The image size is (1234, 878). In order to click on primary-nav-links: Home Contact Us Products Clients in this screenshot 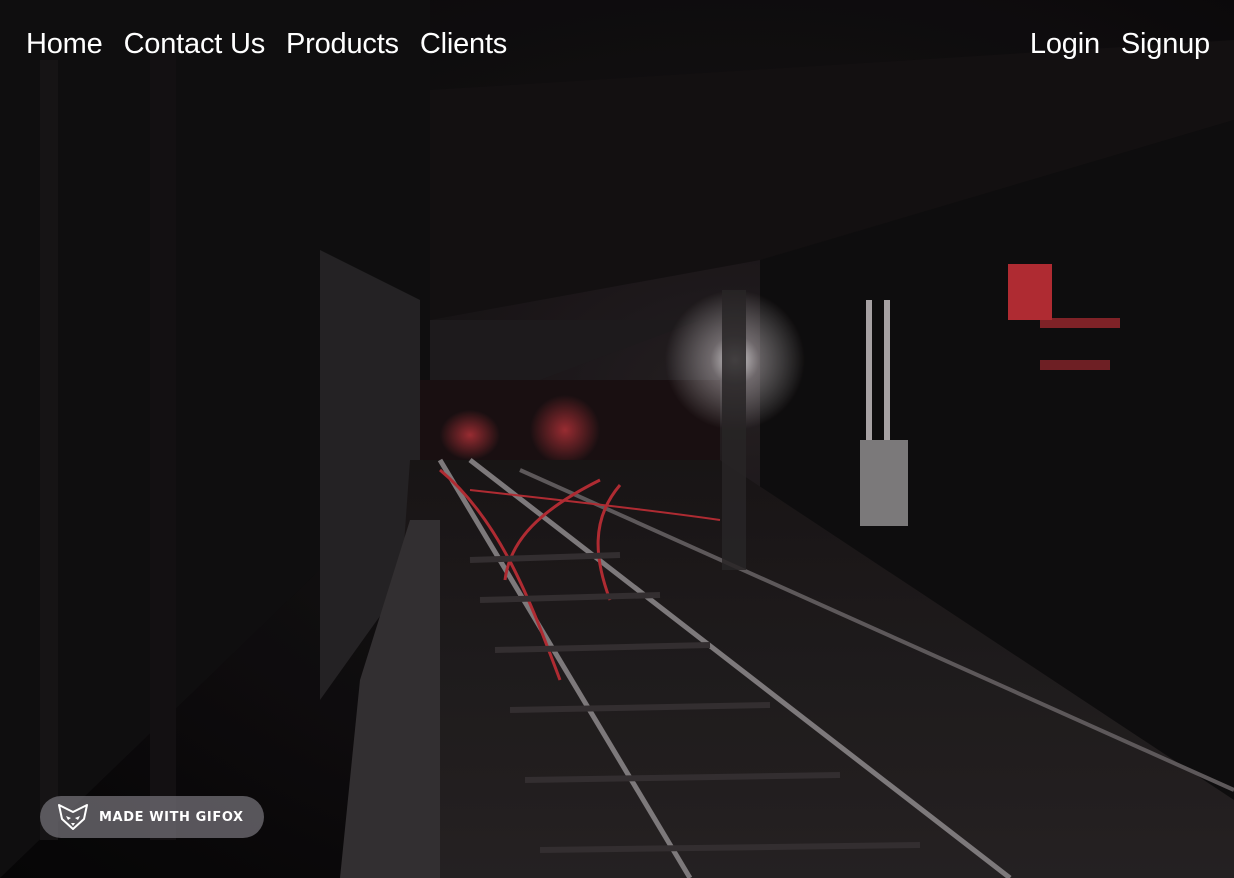, I will do `click(266, 44)`.